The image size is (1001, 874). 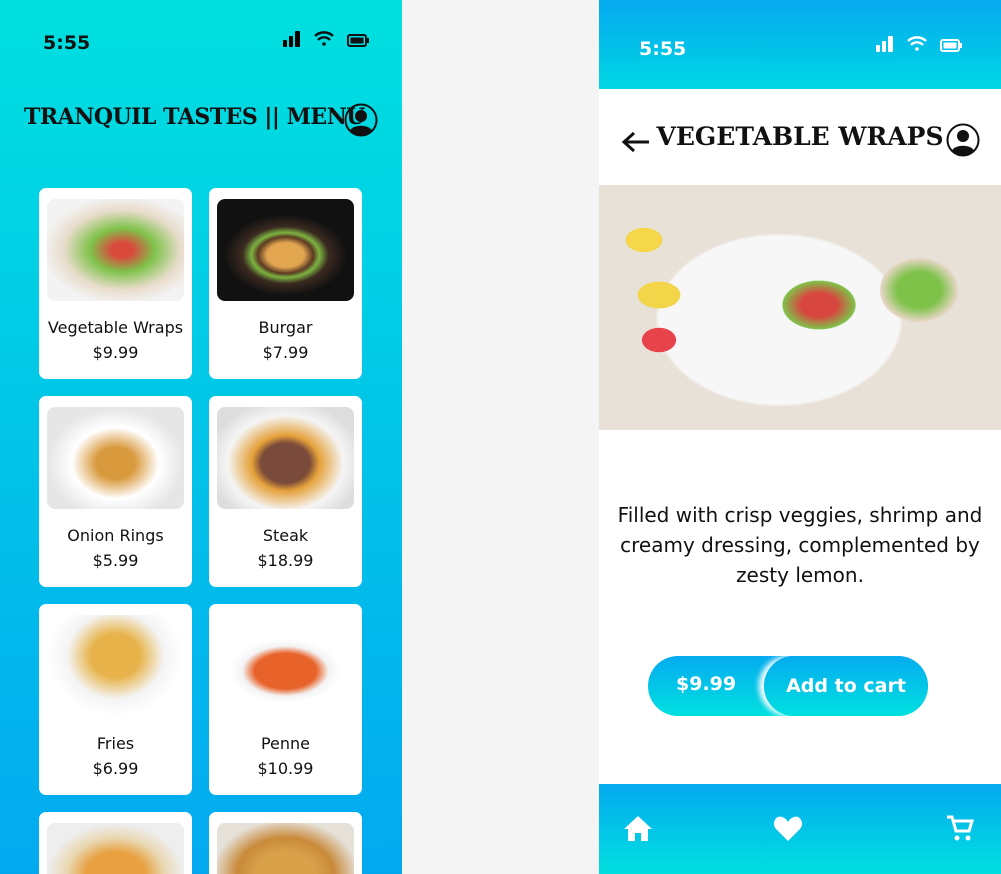 I want to click on item-price: $6.99, so click(x=115, y=768).